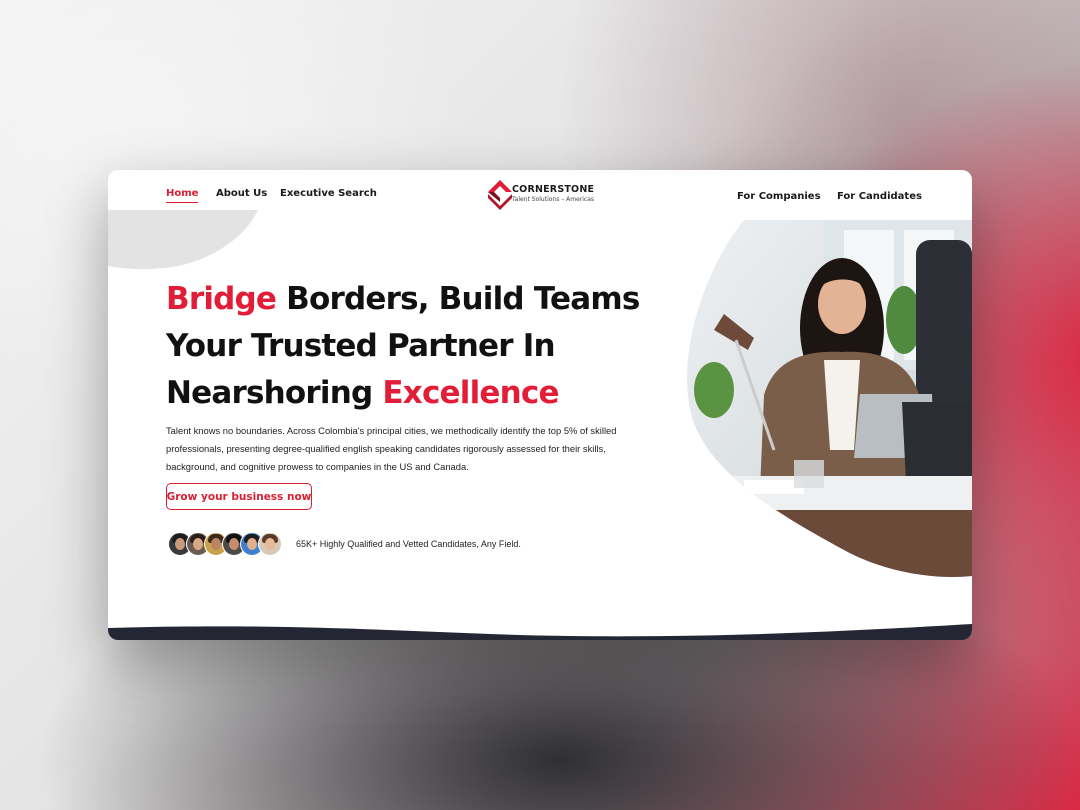  Describe the element at coordinates (500, 195) in the screenshot. I see `cornerstone-logo-icon` at that location.